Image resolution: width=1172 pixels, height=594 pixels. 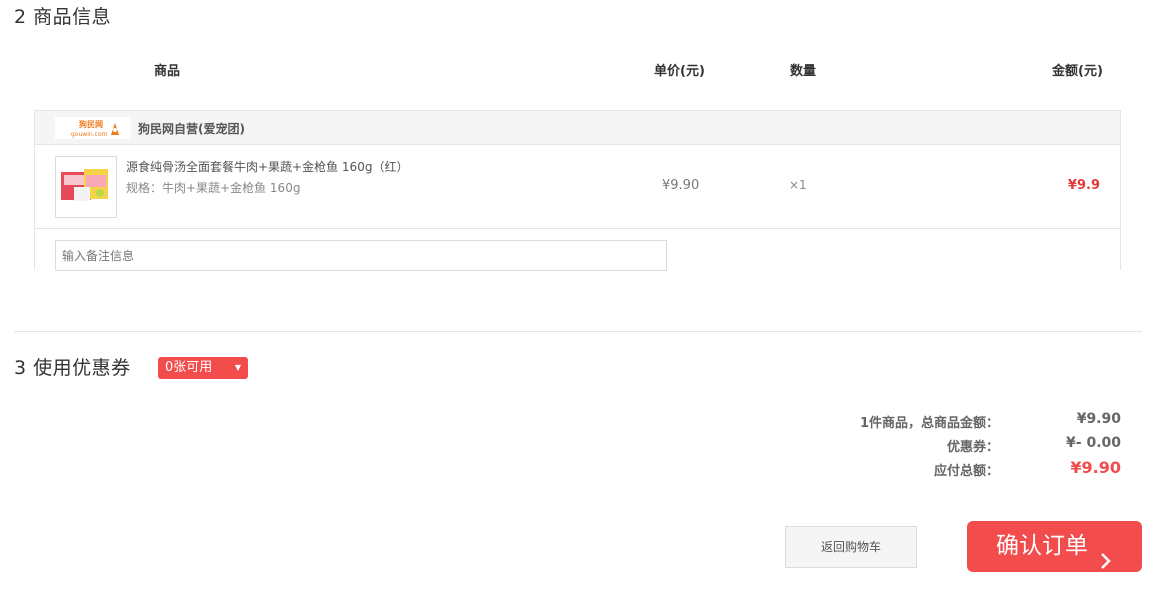 I want to click on confirm-order-button: 确认订单, so click(x=1054, y=546).